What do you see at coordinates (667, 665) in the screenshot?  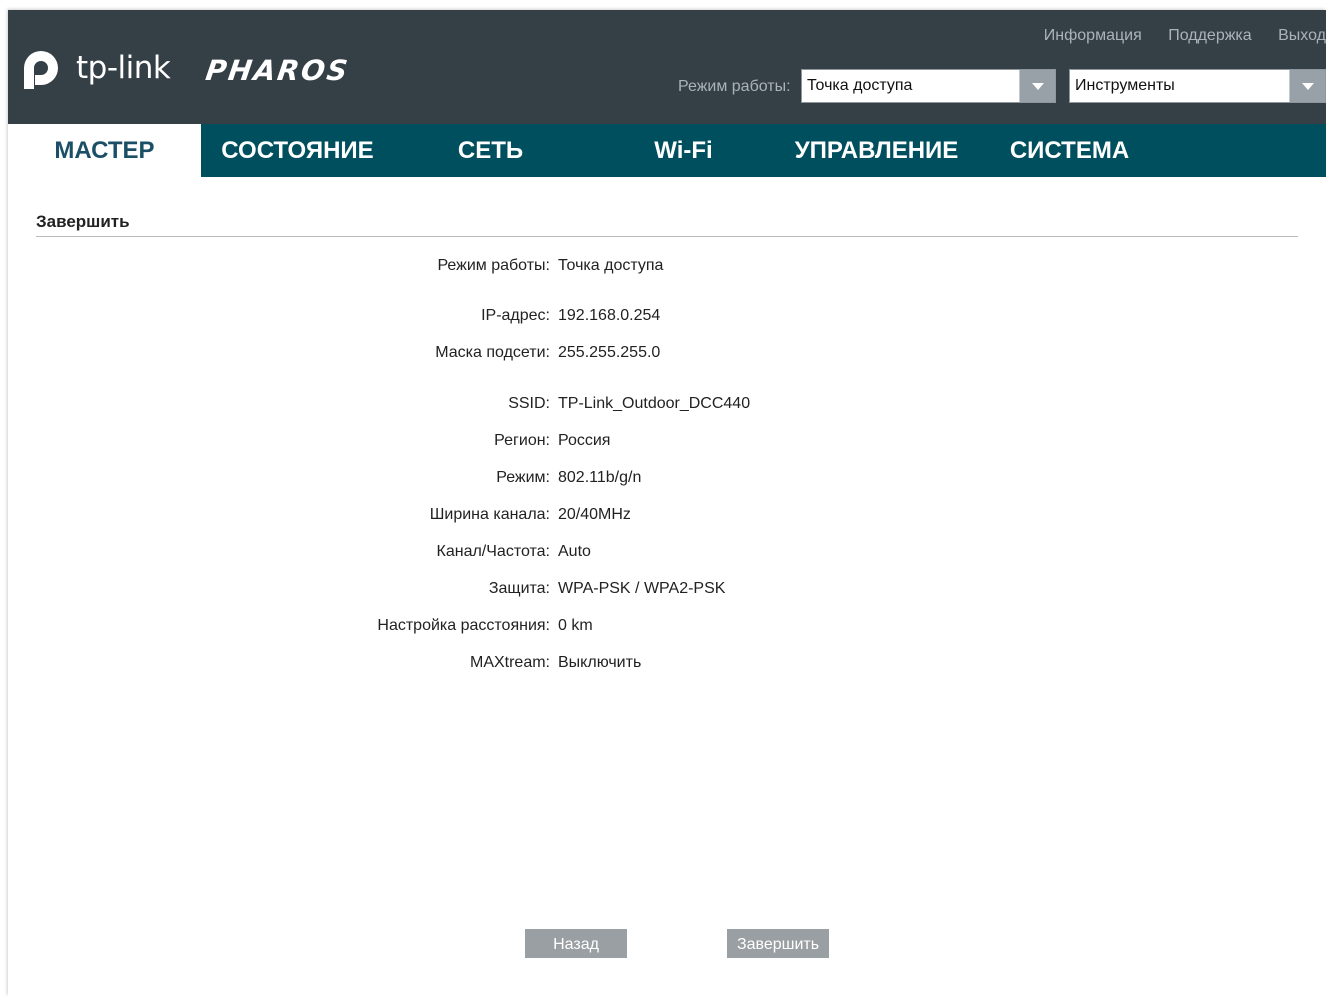 I see `summary-row-maxtream: MAXtream: Выключить` at bounding box center [667, 665].